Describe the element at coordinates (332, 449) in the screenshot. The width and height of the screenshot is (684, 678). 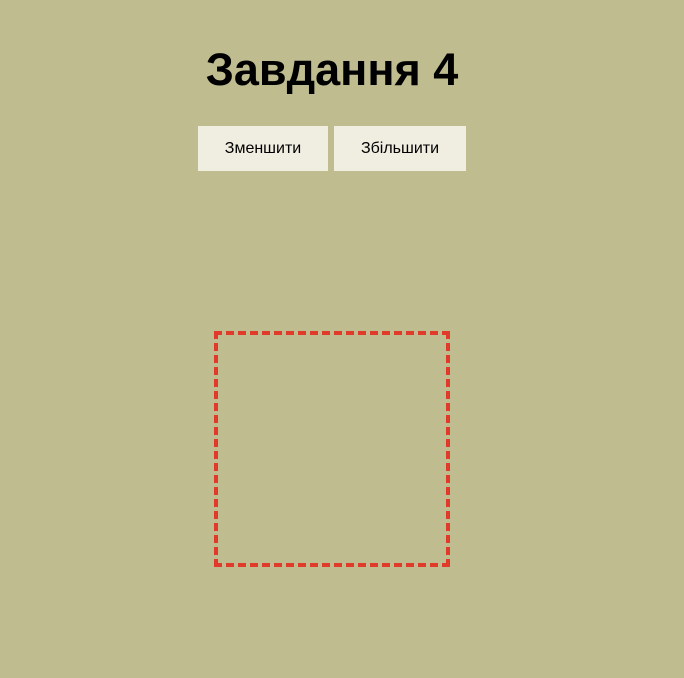
I see `dashed-box` at that location.